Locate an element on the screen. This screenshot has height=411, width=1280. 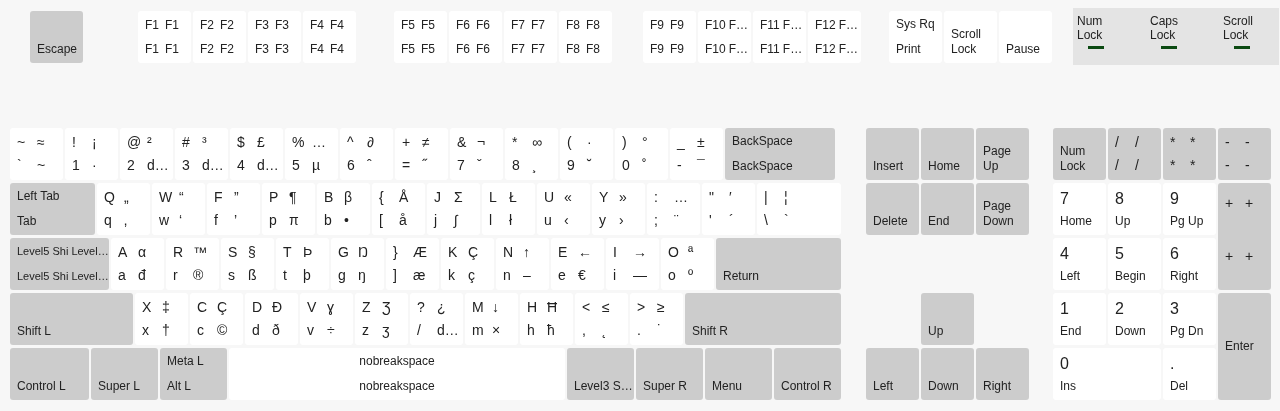
key-label: ¬ is located at coordinates (481, 142).